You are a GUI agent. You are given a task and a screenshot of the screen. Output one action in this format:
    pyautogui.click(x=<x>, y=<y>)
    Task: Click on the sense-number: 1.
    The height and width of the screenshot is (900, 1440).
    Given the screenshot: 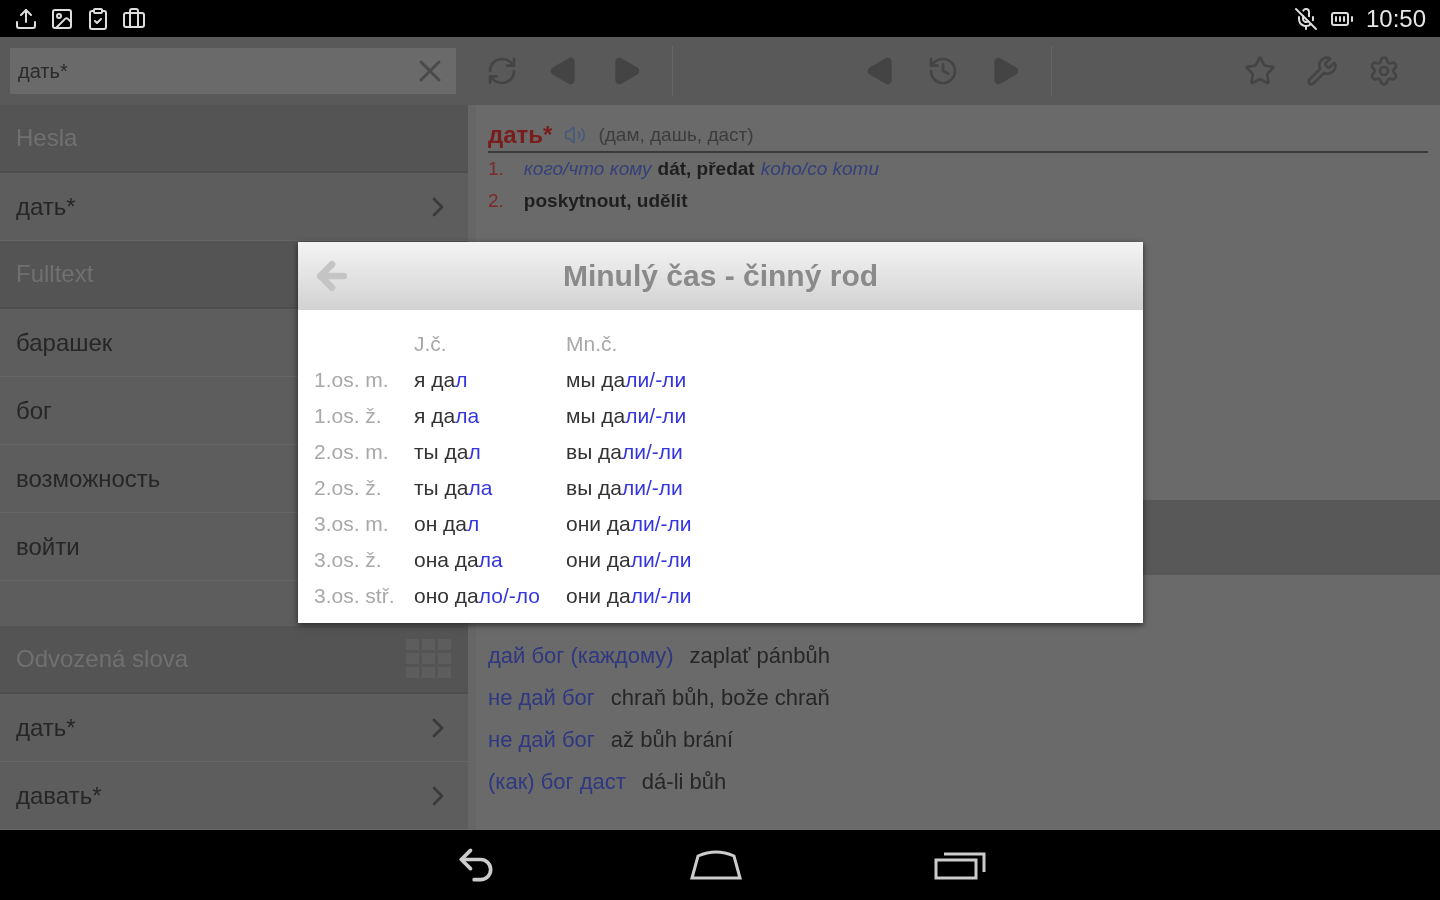 What is the action you would take?
    pyautogui.click(x=496, y=169)
    